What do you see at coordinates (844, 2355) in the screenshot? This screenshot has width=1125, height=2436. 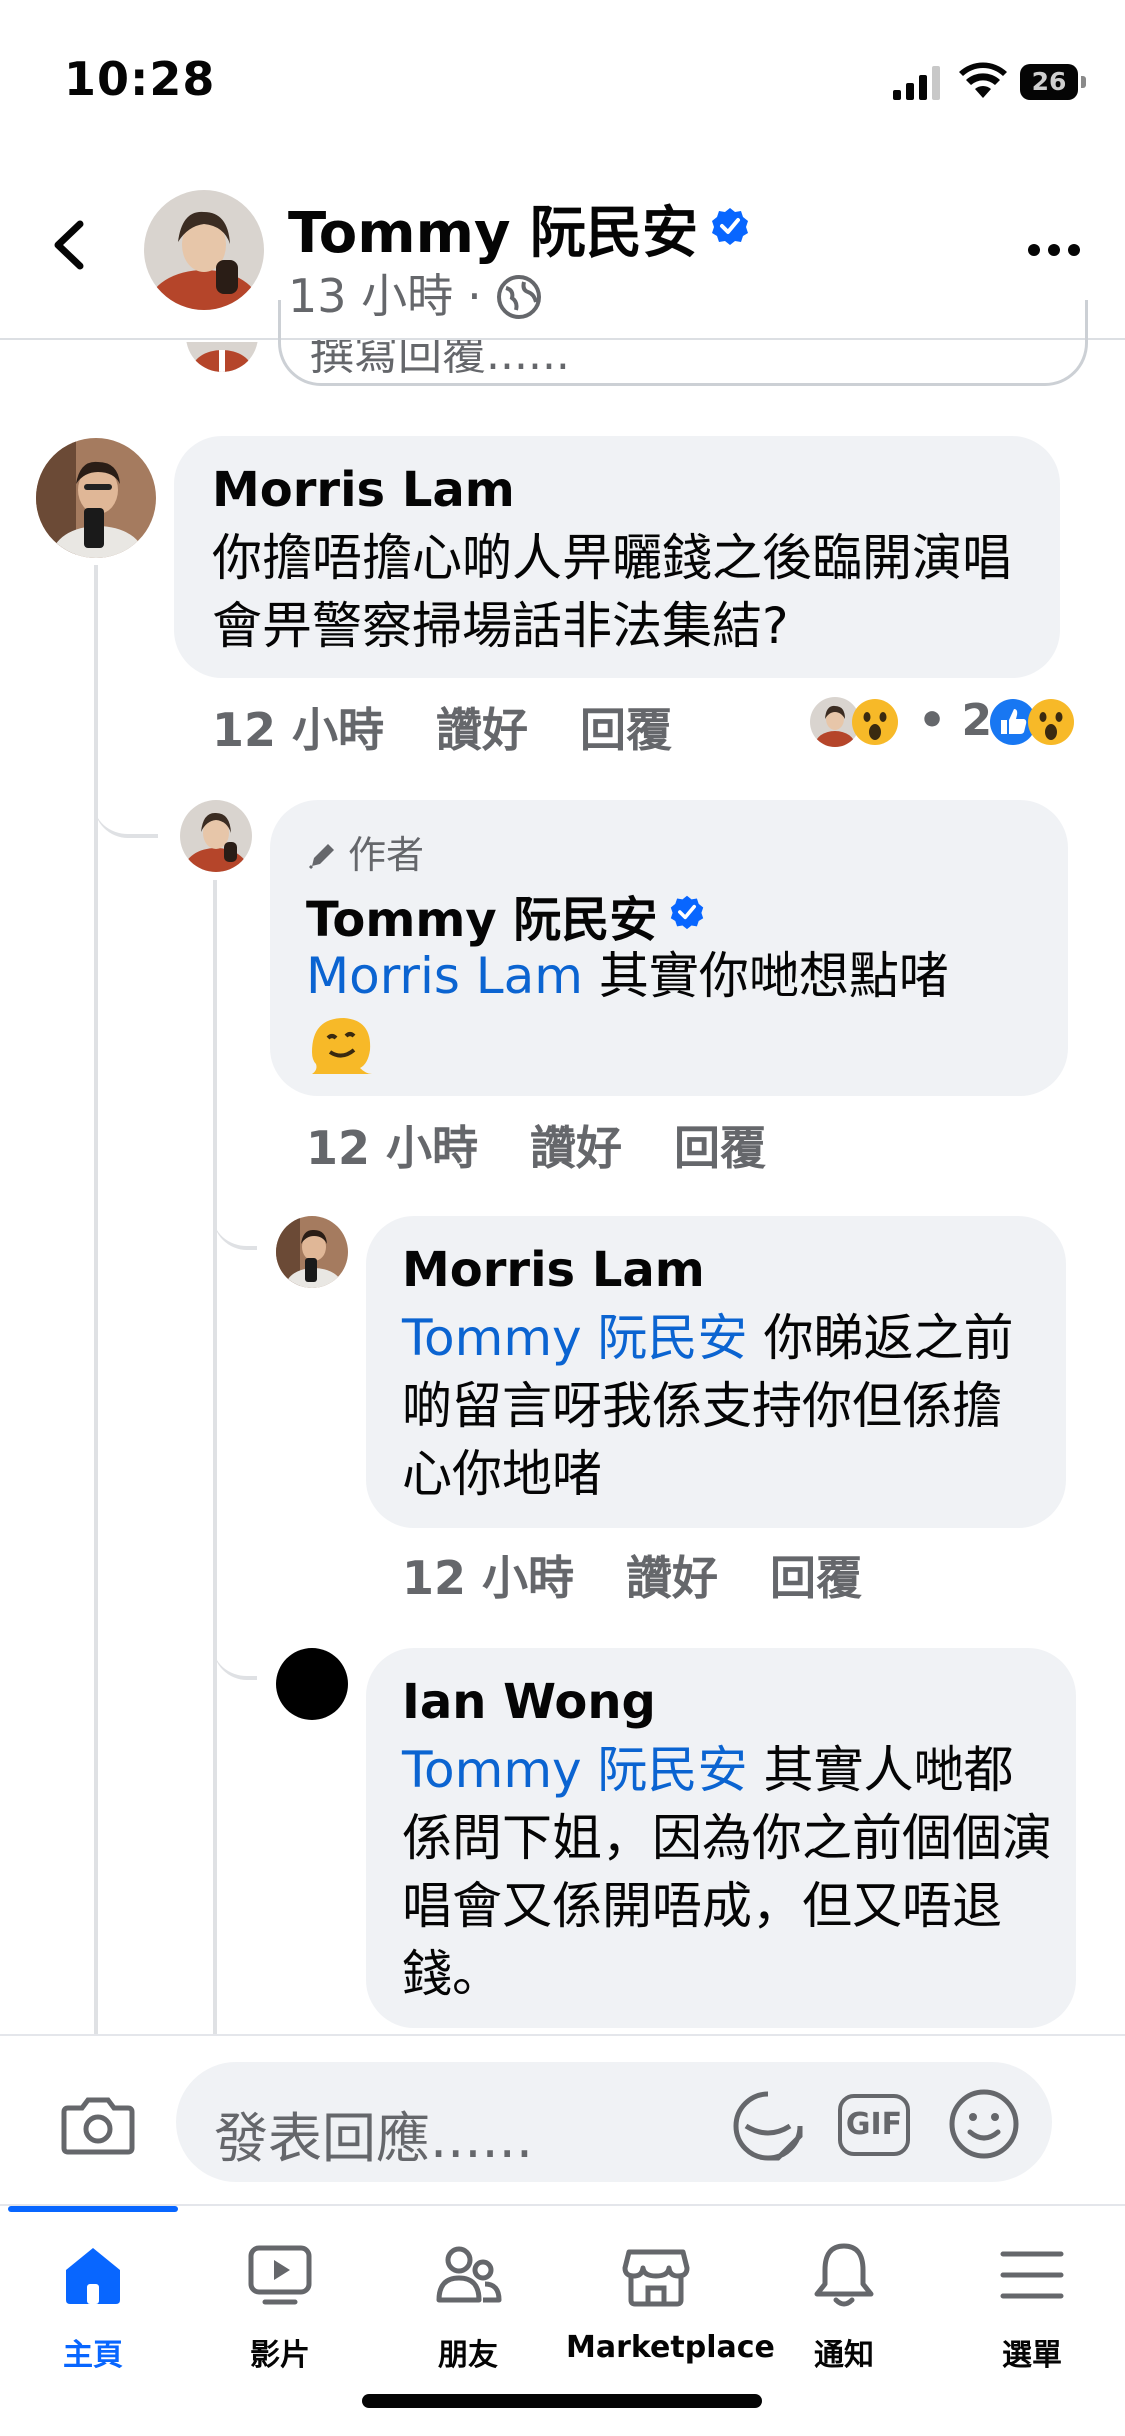 I see `tab-notifications-label: 通知` at bounding box center [844, 2355].